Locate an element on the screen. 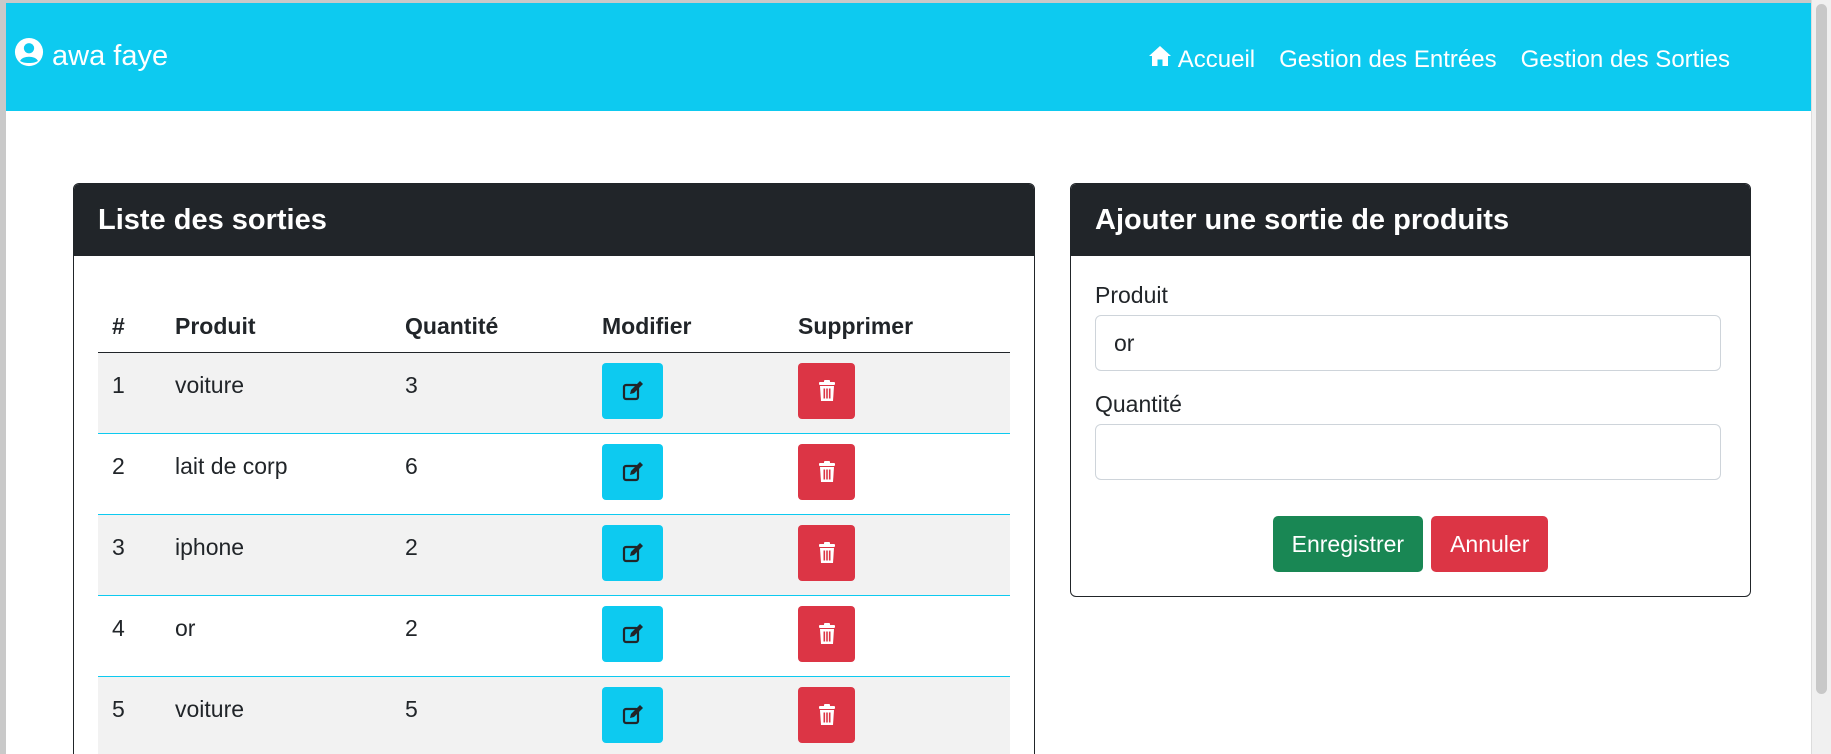 Image resolution: width=1831 pixels, height=754 pixels. cancel-button: Annuler is located at coordinates (1490, 544).